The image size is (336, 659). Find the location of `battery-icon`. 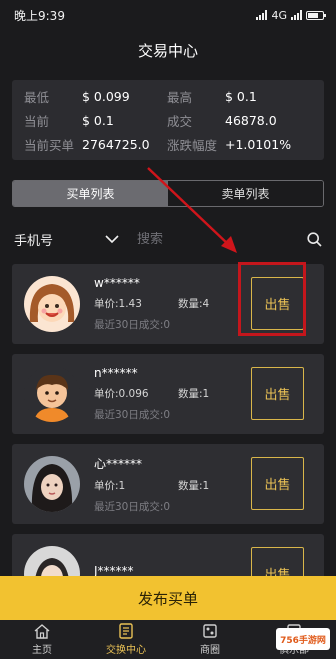

battery-icon is located at coordinates (316, 15).